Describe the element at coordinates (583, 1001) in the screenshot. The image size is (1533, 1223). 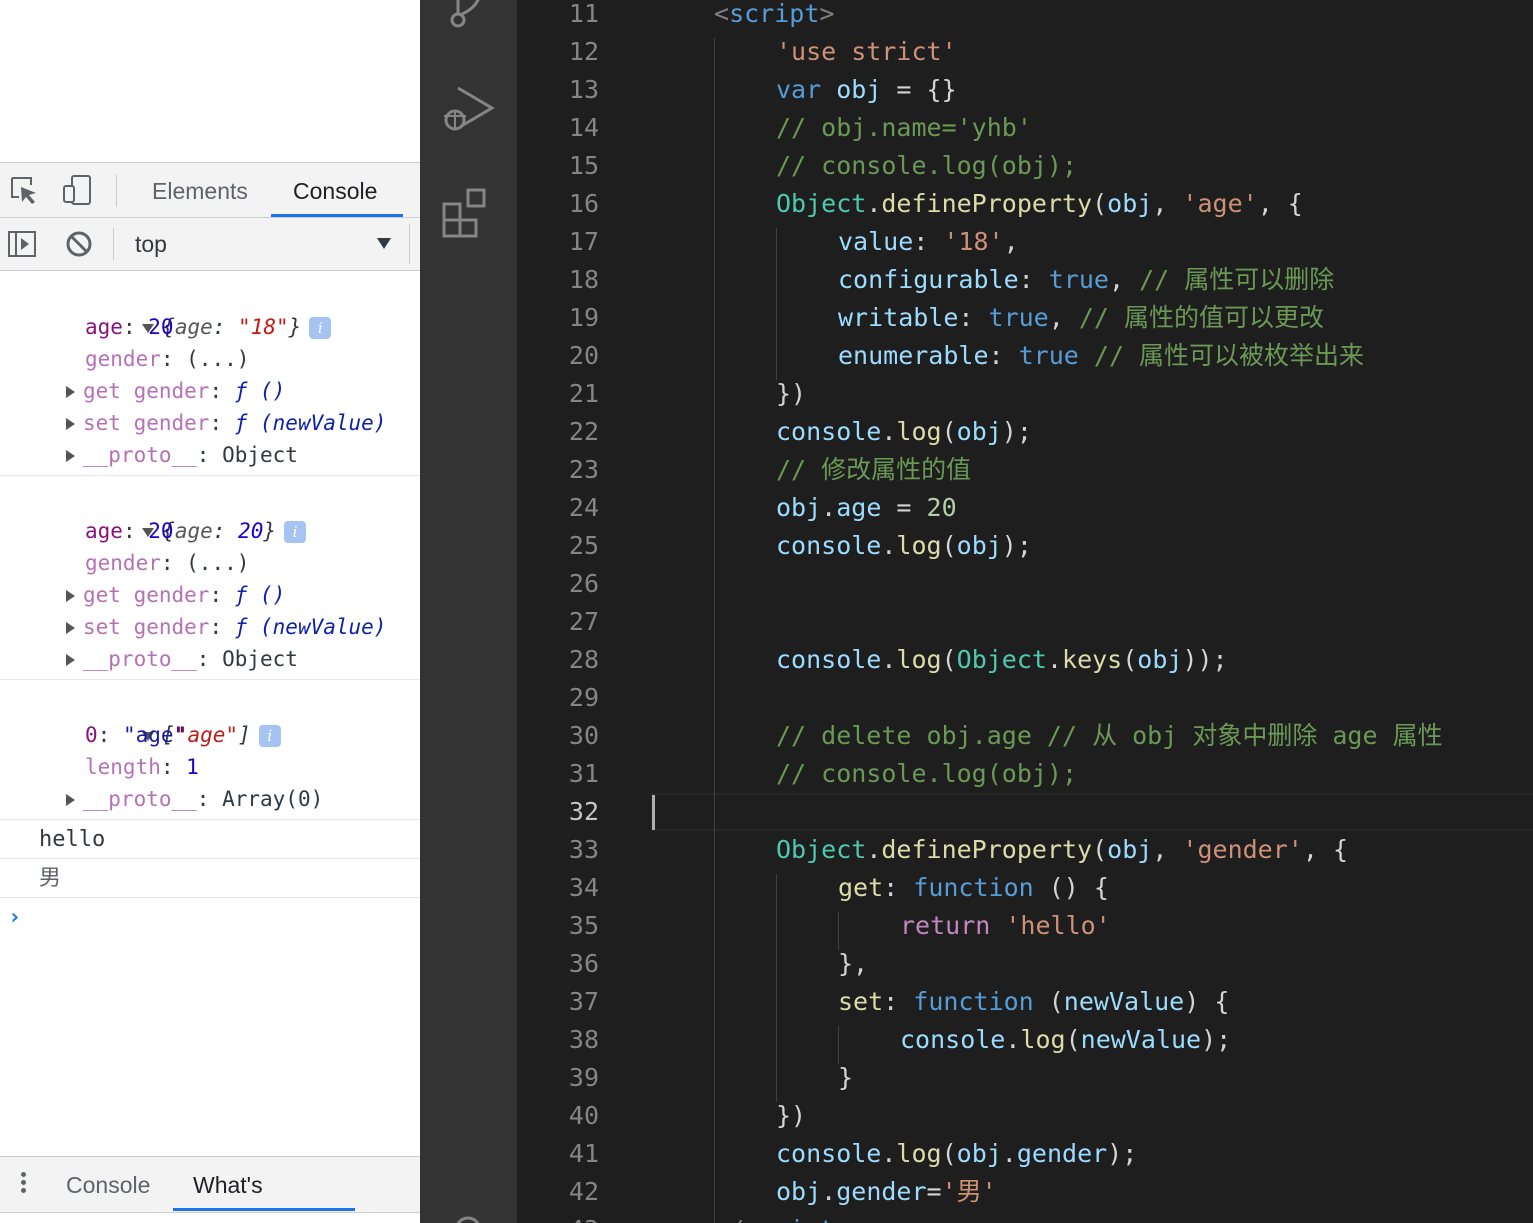
I see `line-number: 37` at that location.